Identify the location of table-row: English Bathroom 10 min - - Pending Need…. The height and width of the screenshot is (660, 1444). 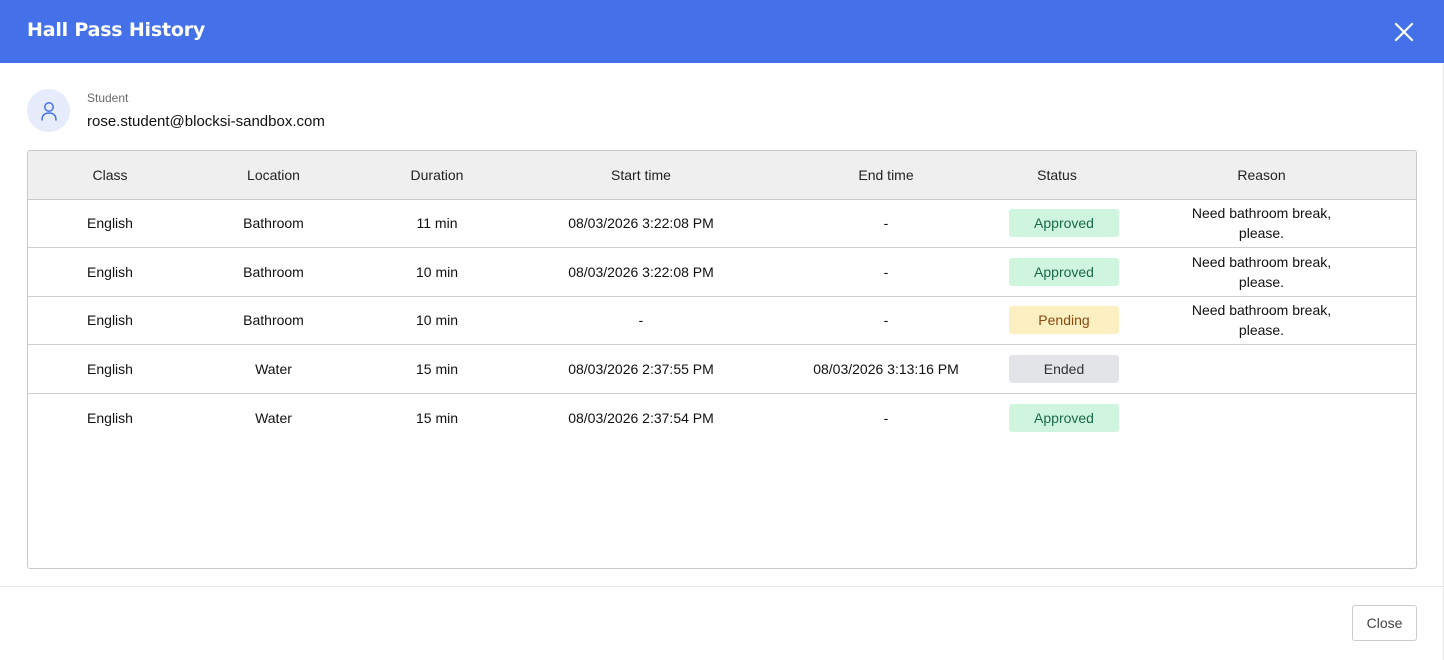
(722, 320).